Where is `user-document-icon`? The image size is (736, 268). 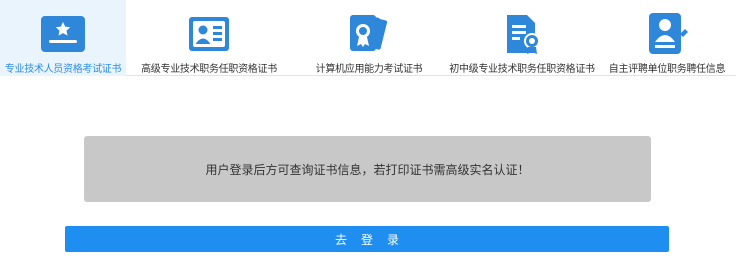 user-document-icon is located at coordinates (667, 34).